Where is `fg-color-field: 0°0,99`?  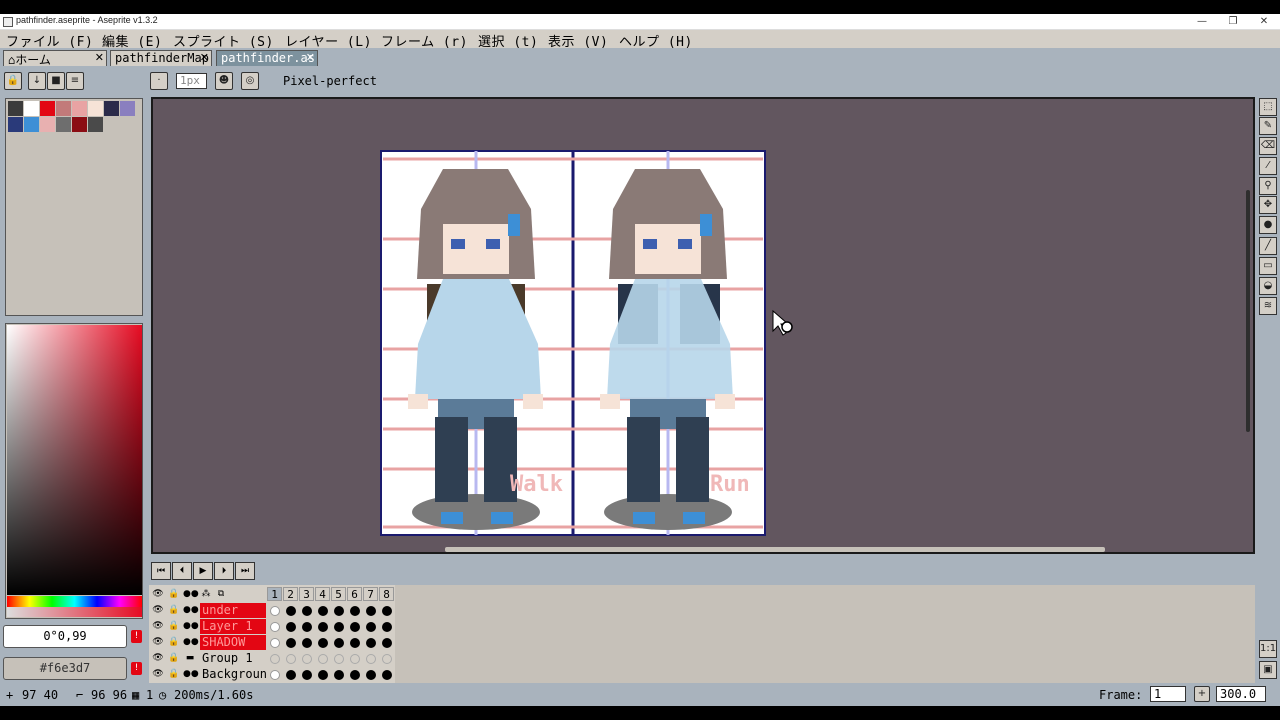
fg-color-field: 0°0,99 is located at coordinates (65, 636).